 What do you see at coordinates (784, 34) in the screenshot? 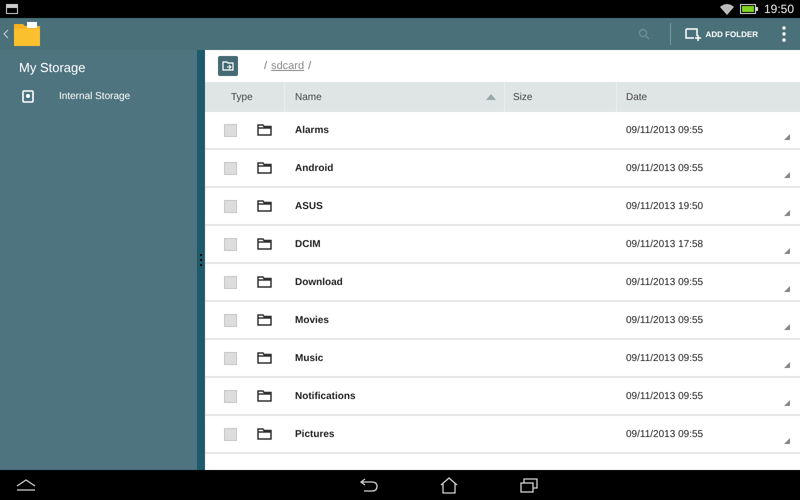
I see `overflow-menu-icon` at bounding box center [784, 34].